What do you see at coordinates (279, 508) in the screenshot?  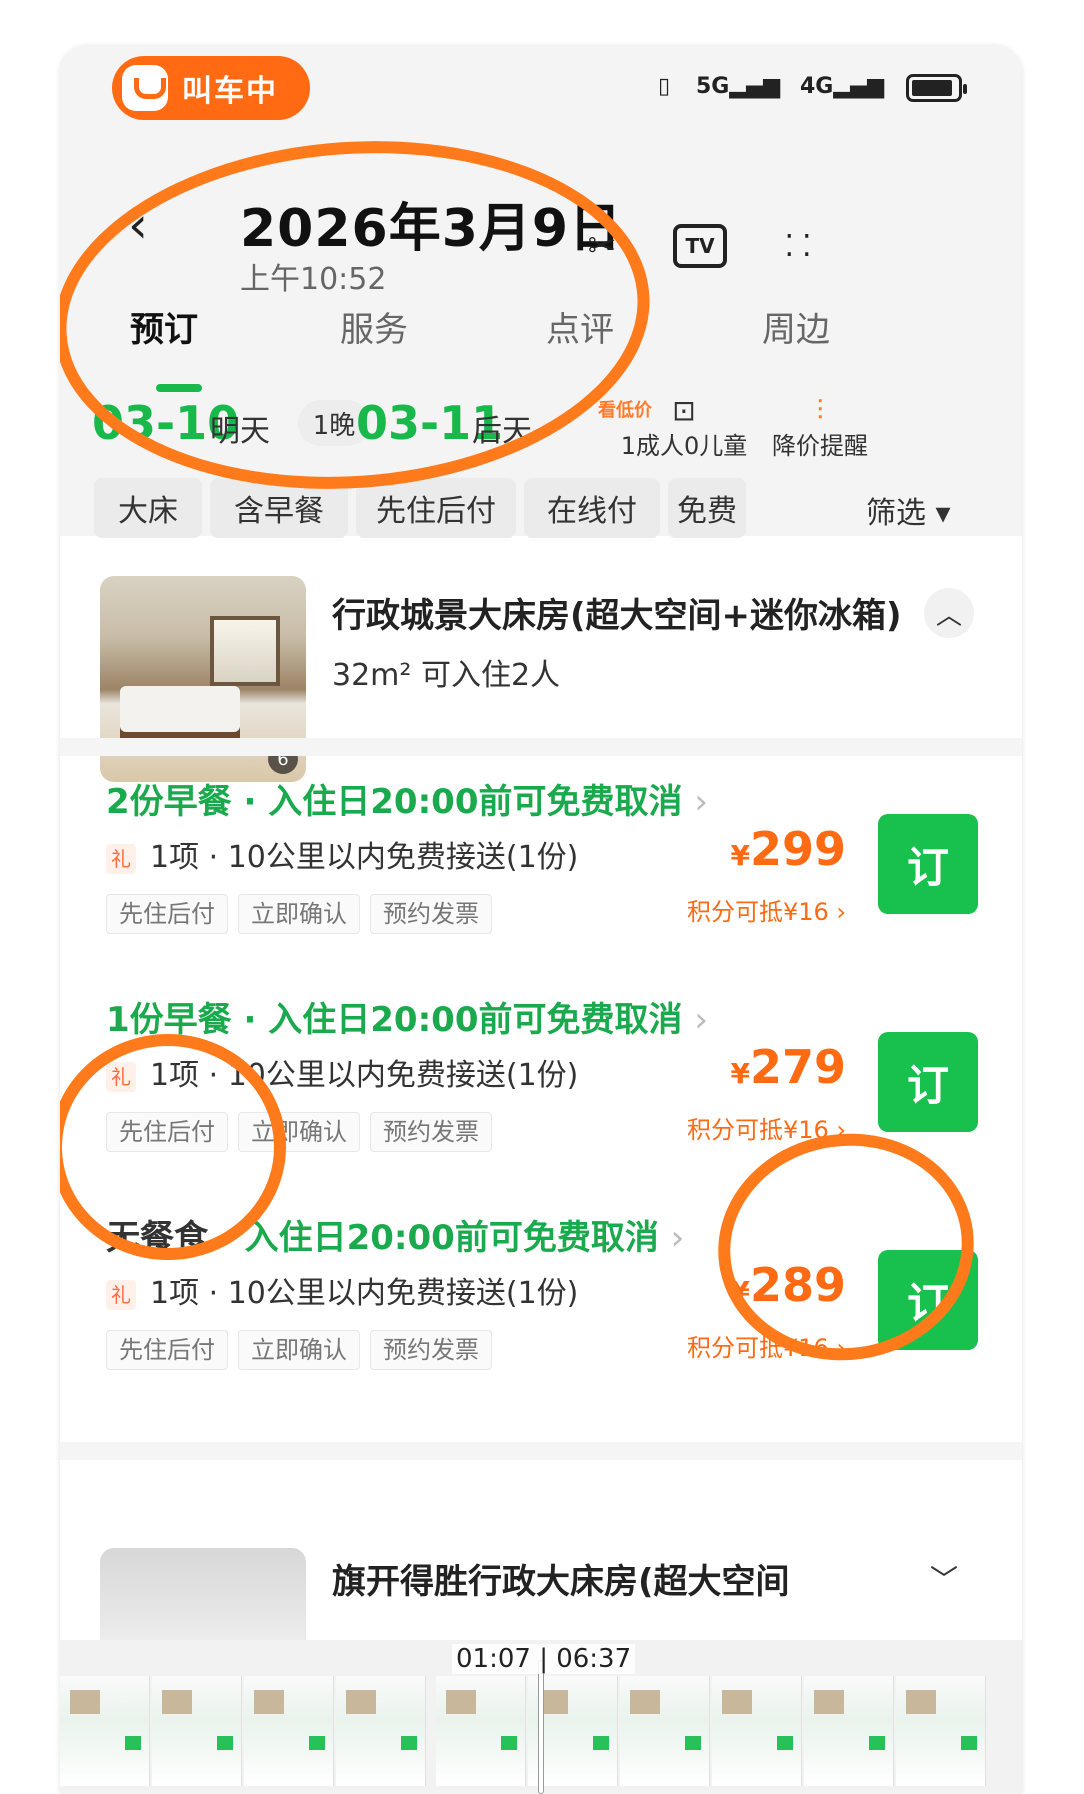 I see `filter-chip: 含早餐` at bounding box center [279, 508].